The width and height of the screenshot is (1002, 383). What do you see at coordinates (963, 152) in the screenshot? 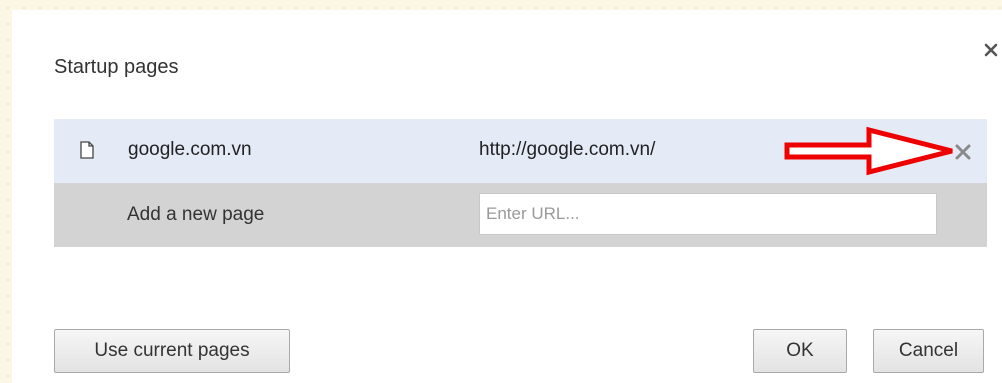
I see `remove-icon` at bounding box center [963, 152].